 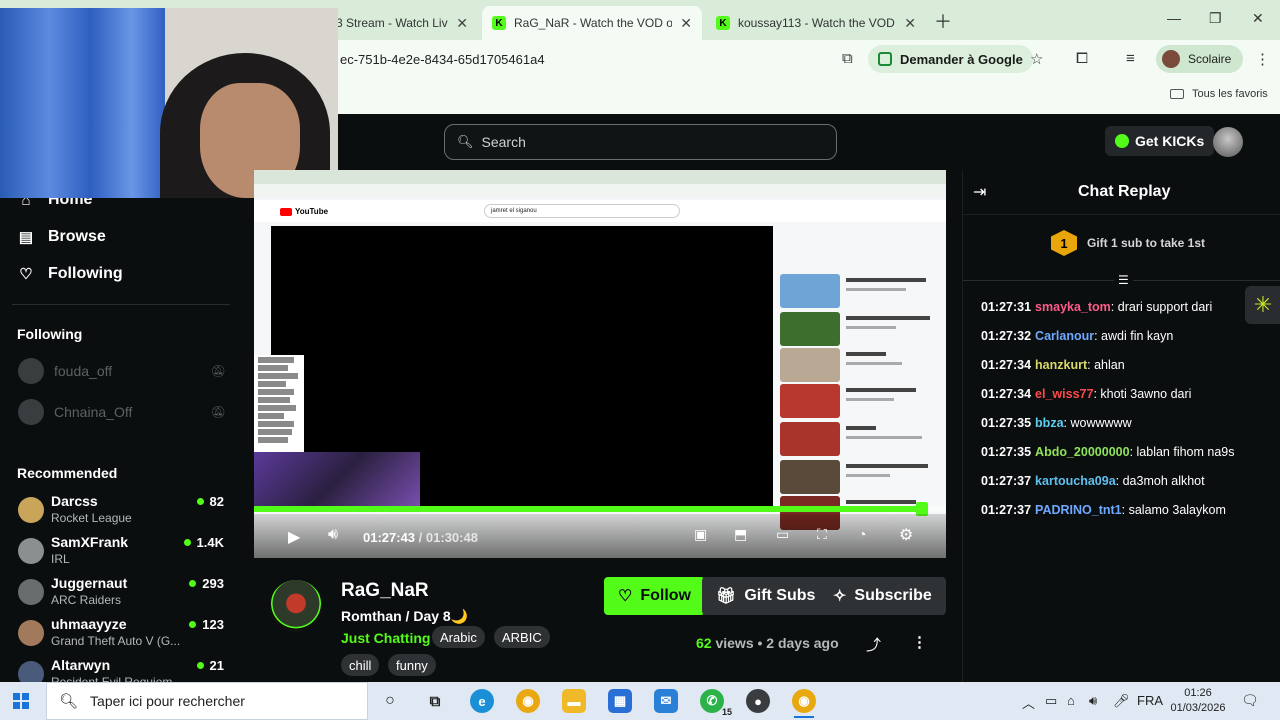 I want to click on share-clip-icon: ⬒, so click(x=740, y=534).